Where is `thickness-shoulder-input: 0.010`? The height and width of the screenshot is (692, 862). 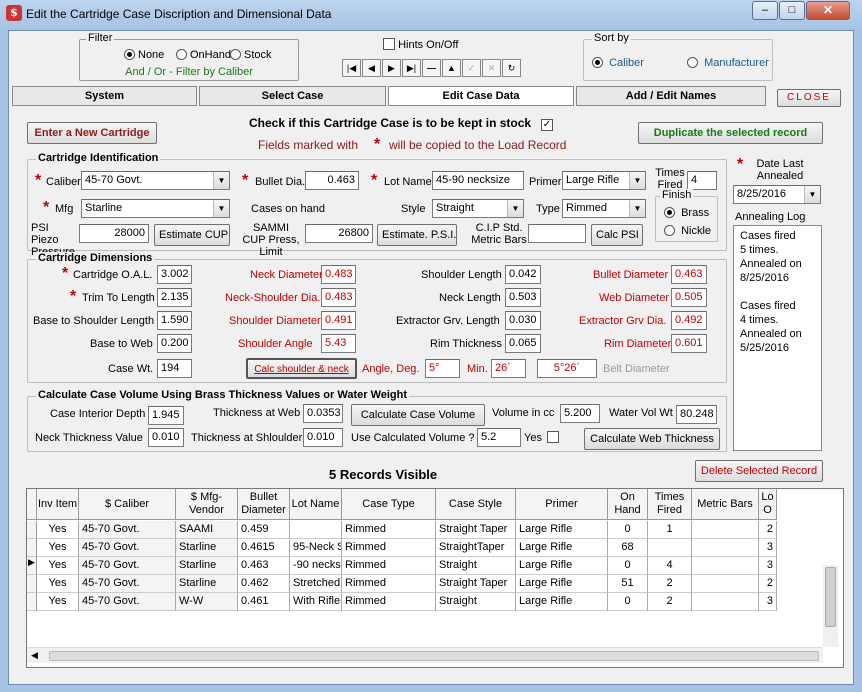
thickness-shoulder-input: 0.010 is located at coordinates (323, 437).